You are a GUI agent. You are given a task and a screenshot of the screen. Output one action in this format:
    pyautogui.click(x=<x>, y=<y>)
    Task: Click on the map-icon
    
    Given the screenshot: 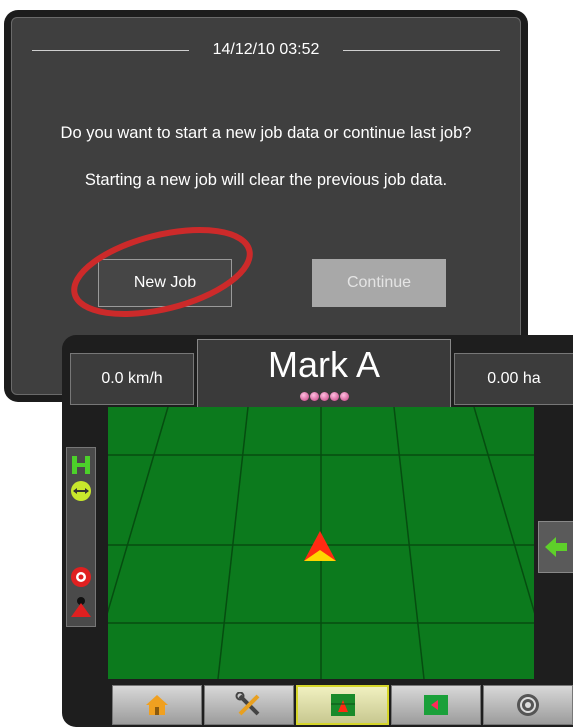 What is the action you would take?
    pyautogui.click(x=435, y=705)
    